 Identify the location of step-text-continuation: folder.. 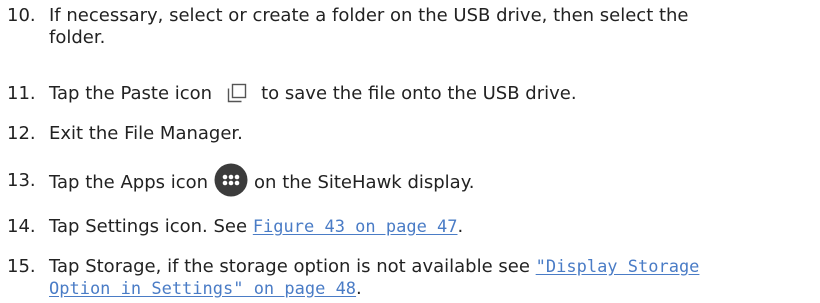
(77, 37).